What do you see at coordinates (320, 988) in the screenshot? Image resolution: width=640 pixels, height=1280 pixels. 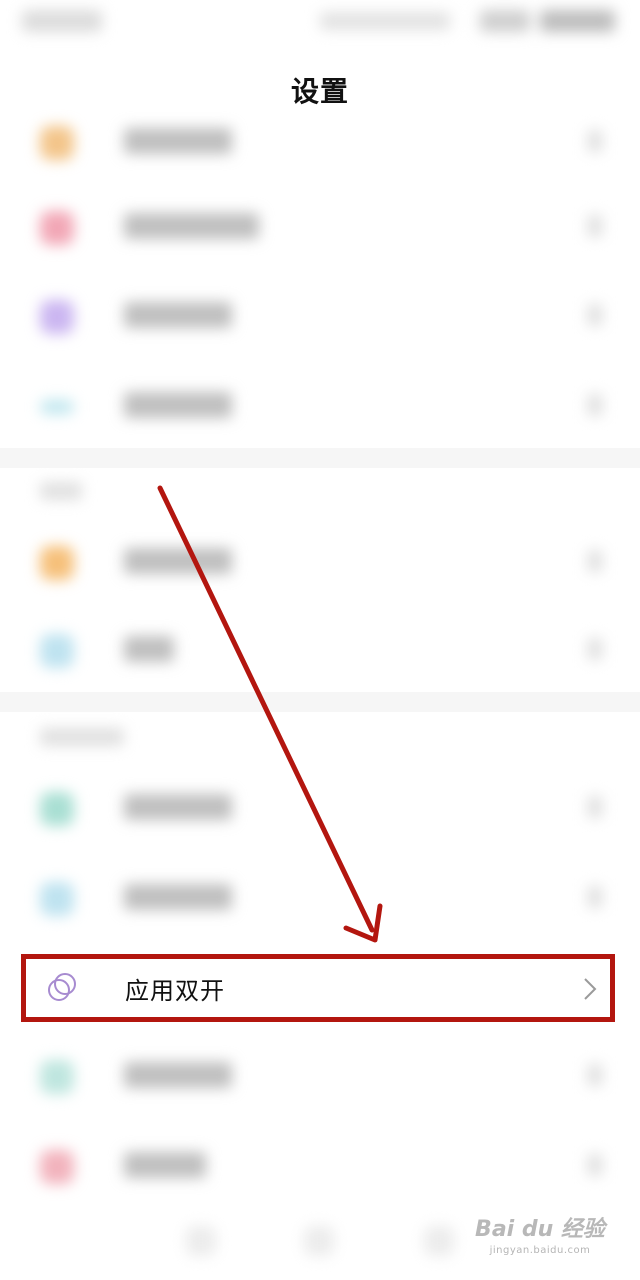 I see `settings-row-app-clone: 应用双开` at bounding box center [320, 988].